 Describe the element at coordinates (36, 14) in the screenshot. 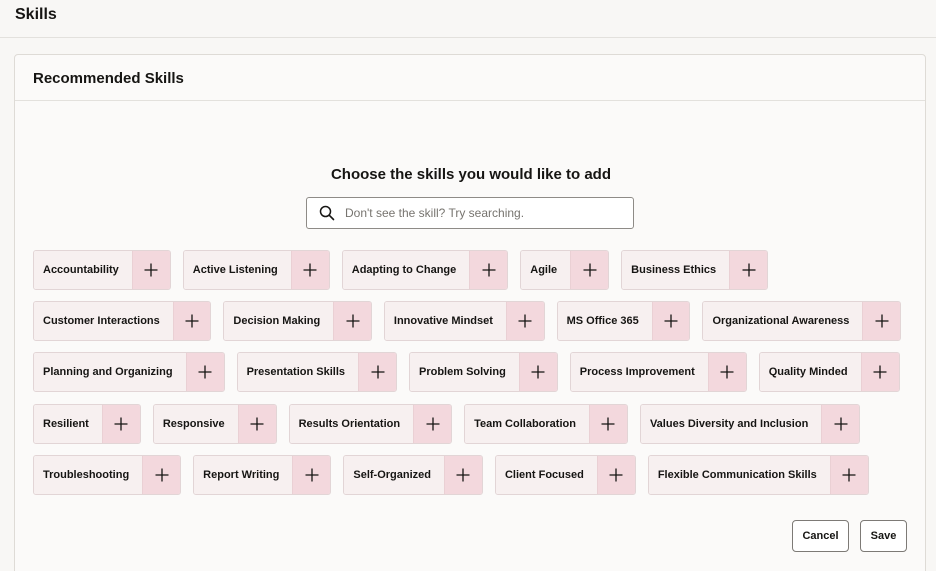

I see `page-title: Skills` at that location.